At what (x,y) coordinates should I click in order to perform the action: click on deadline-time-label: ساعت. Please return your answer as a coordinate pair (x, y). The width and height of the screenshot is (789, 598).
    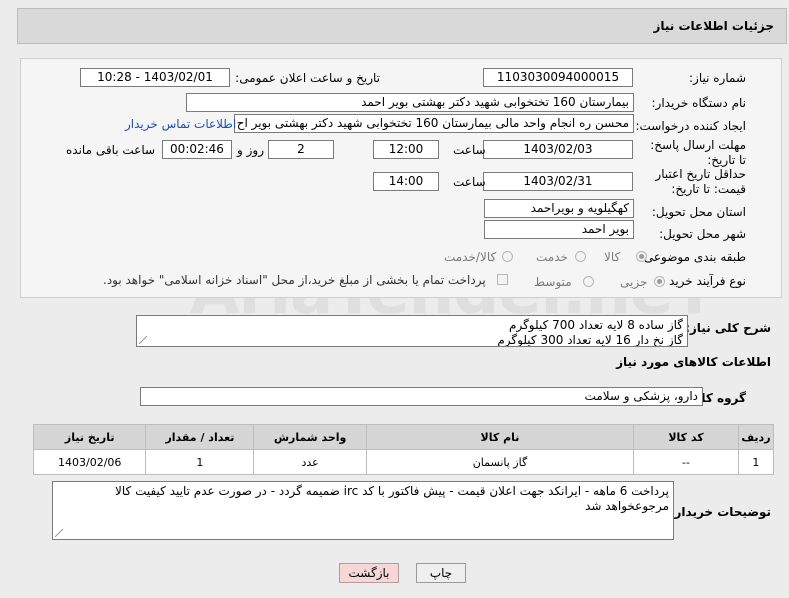
    Looking at the image, I should click on (469, 150).